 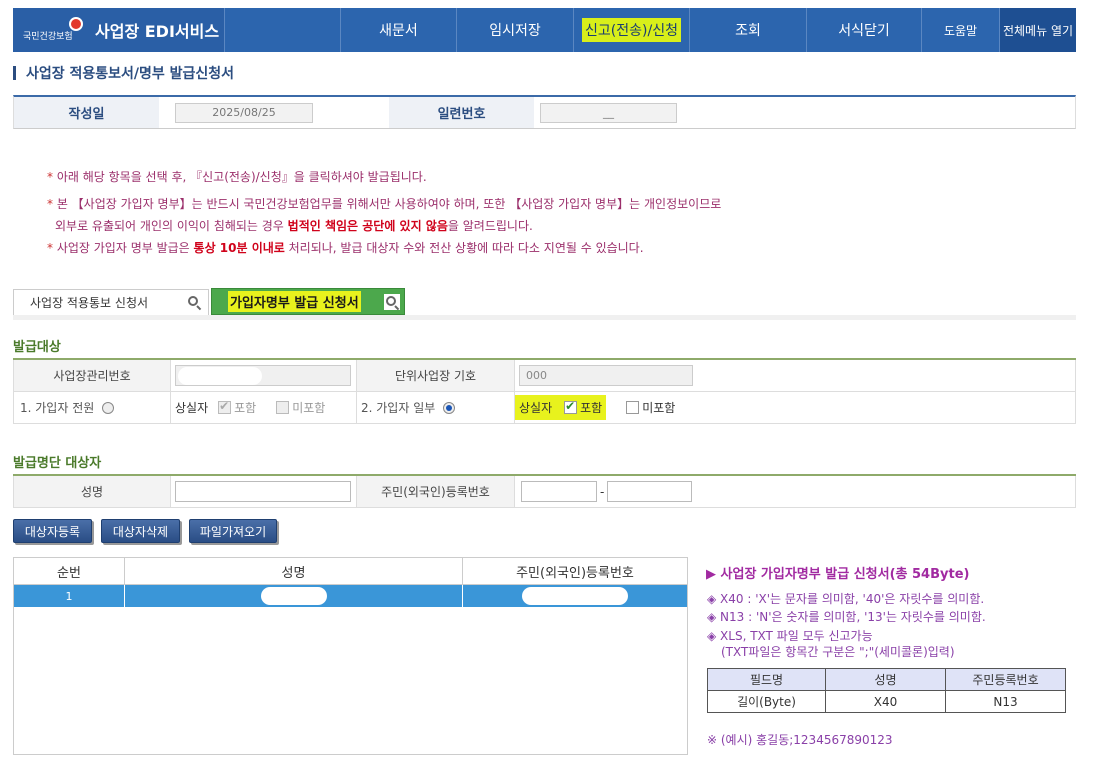 What do you see at coordinates (89, 303) in the screenshot?
I see `tab-label: 사업장 적용통보 신청서` at bounding box center [89, 303].